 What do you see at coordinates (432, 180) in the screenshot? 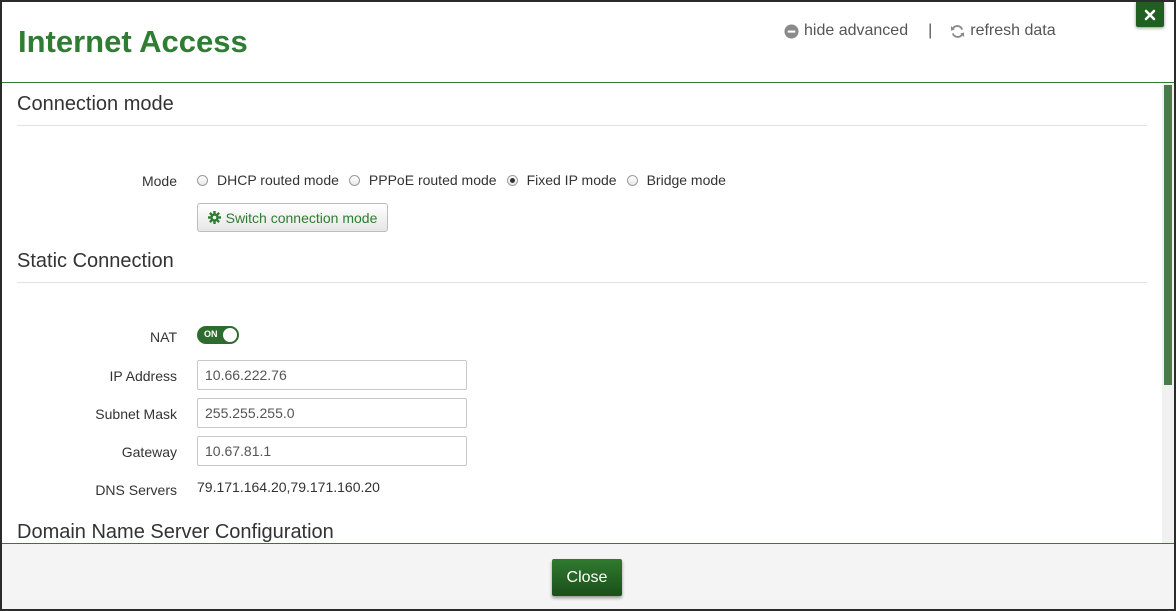
I see `radio-label: PPPoE routed mode` at bounding box center [432, 180].